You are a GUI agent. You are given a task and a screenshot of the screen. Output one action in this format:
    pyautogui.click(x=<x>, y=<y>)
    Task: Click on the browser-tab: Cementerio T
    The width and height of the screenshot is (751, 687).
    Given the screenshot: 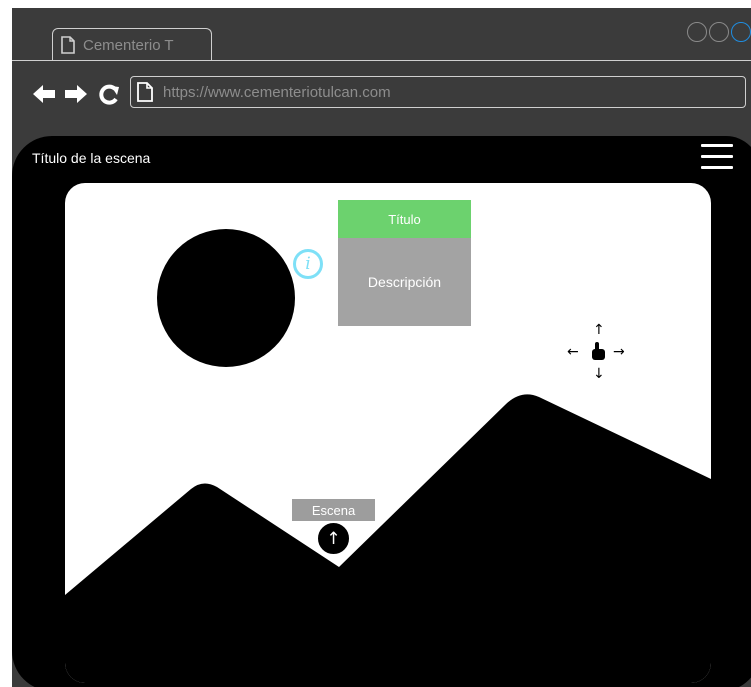 What is the action you would take?
    pyautogui.click(x=132, y=44)
    